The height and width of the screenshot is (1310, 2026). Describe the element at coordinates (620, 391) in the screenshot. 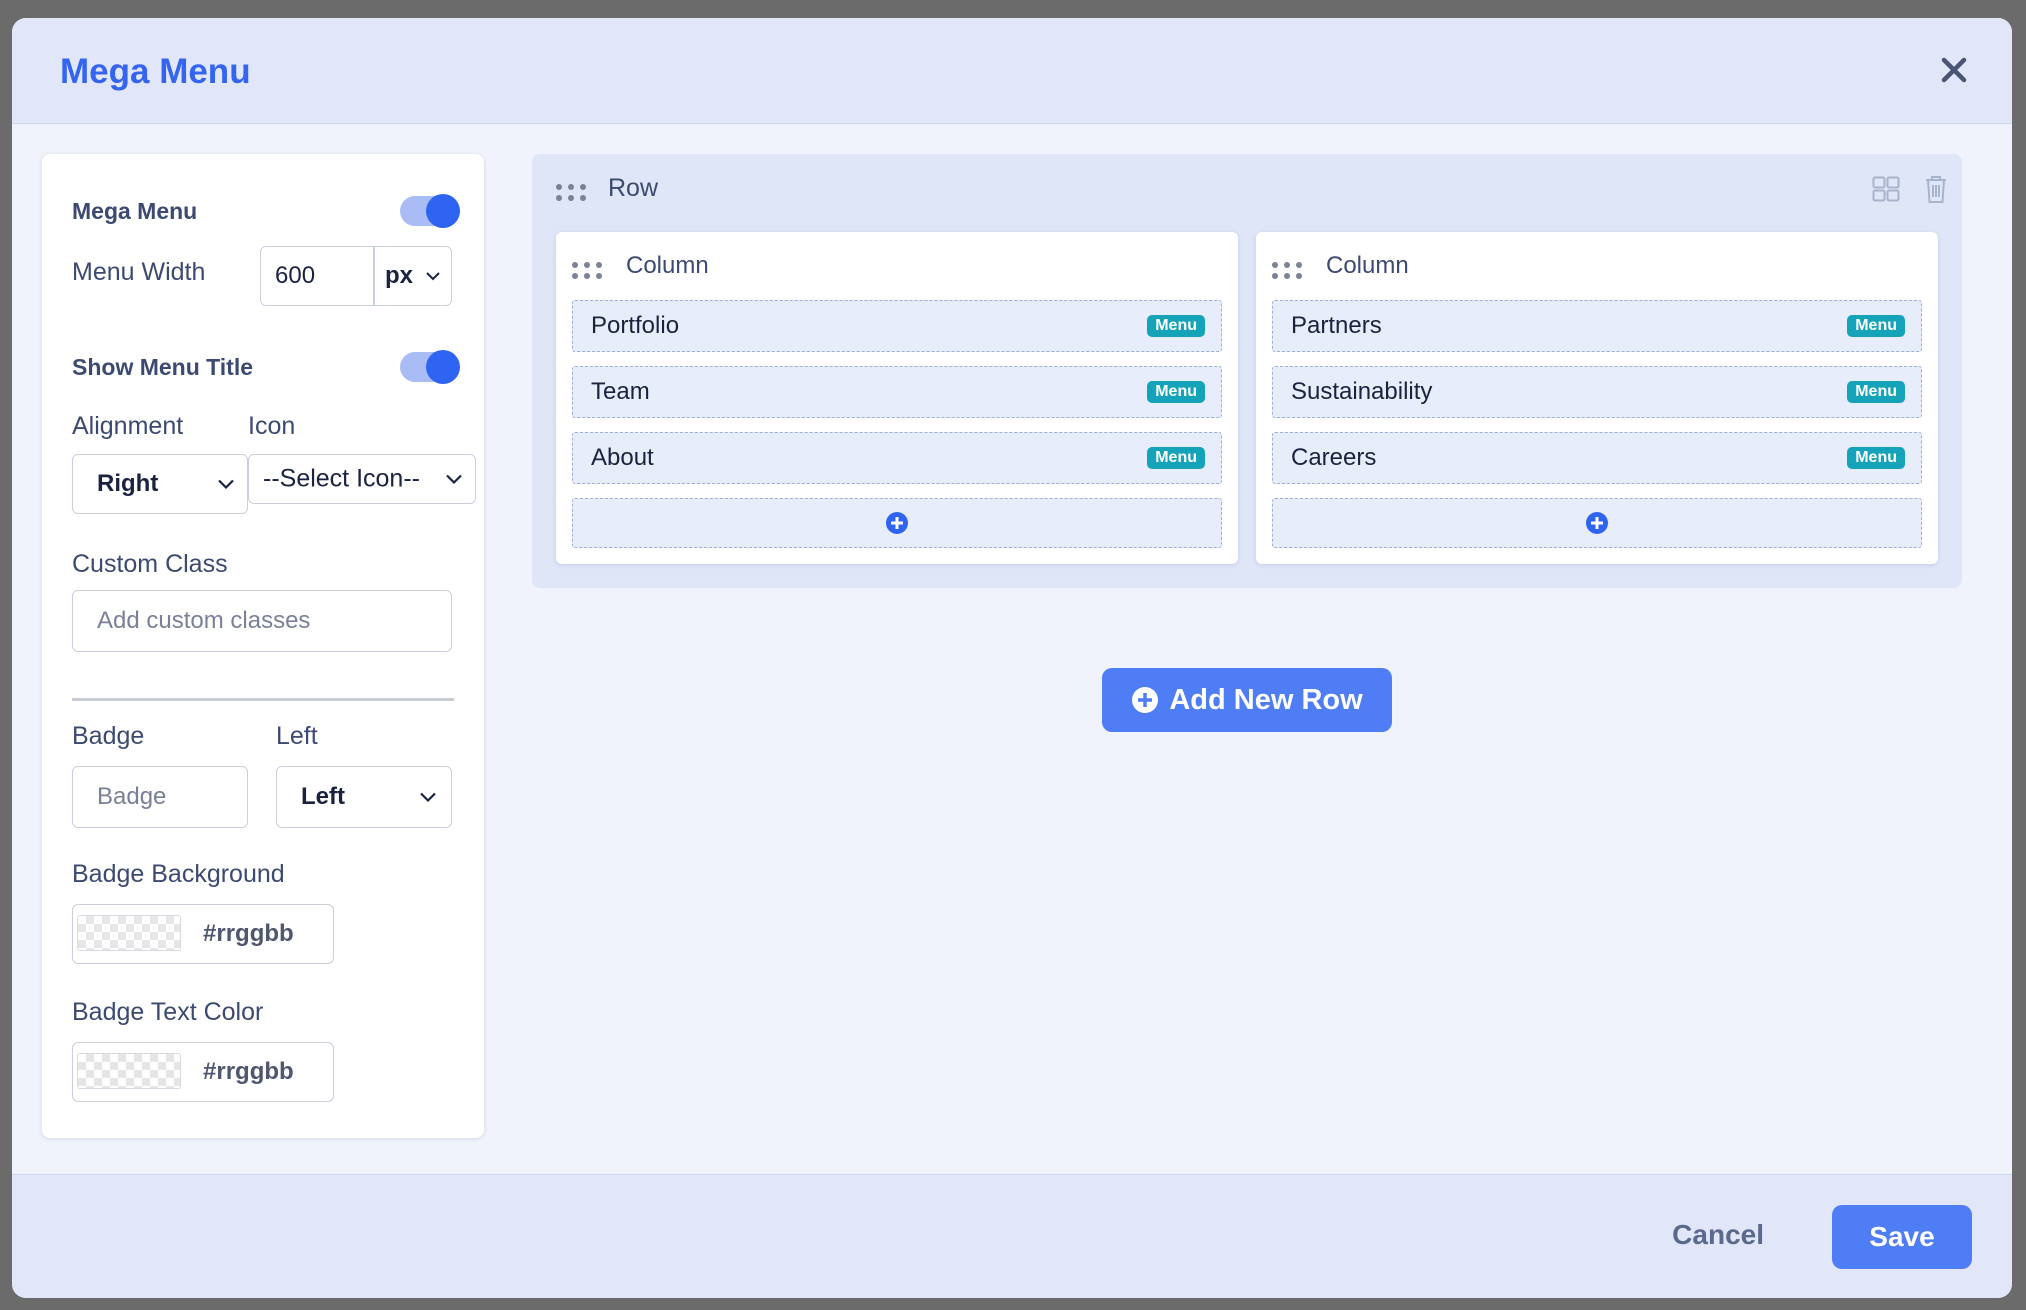

I see `menu-item-name: Team` at that location.